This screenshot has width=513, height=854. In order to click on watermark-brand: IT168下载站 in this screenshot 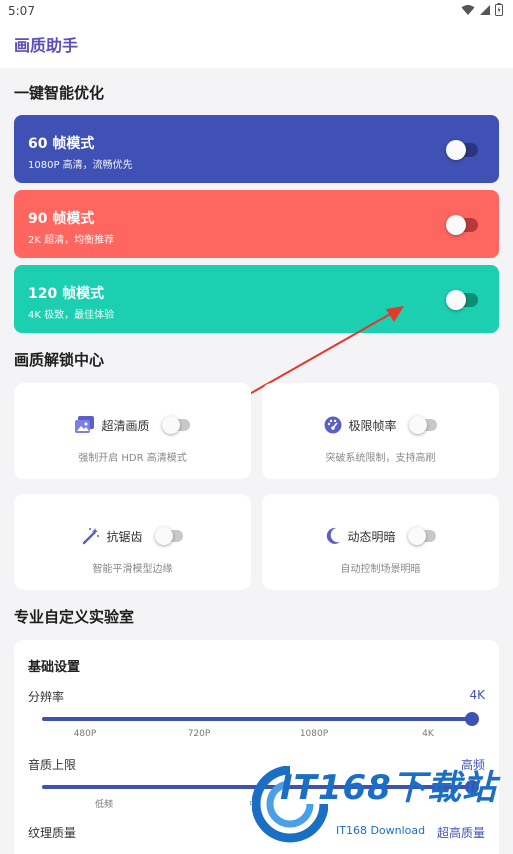, I will do `click(388, 788)`.